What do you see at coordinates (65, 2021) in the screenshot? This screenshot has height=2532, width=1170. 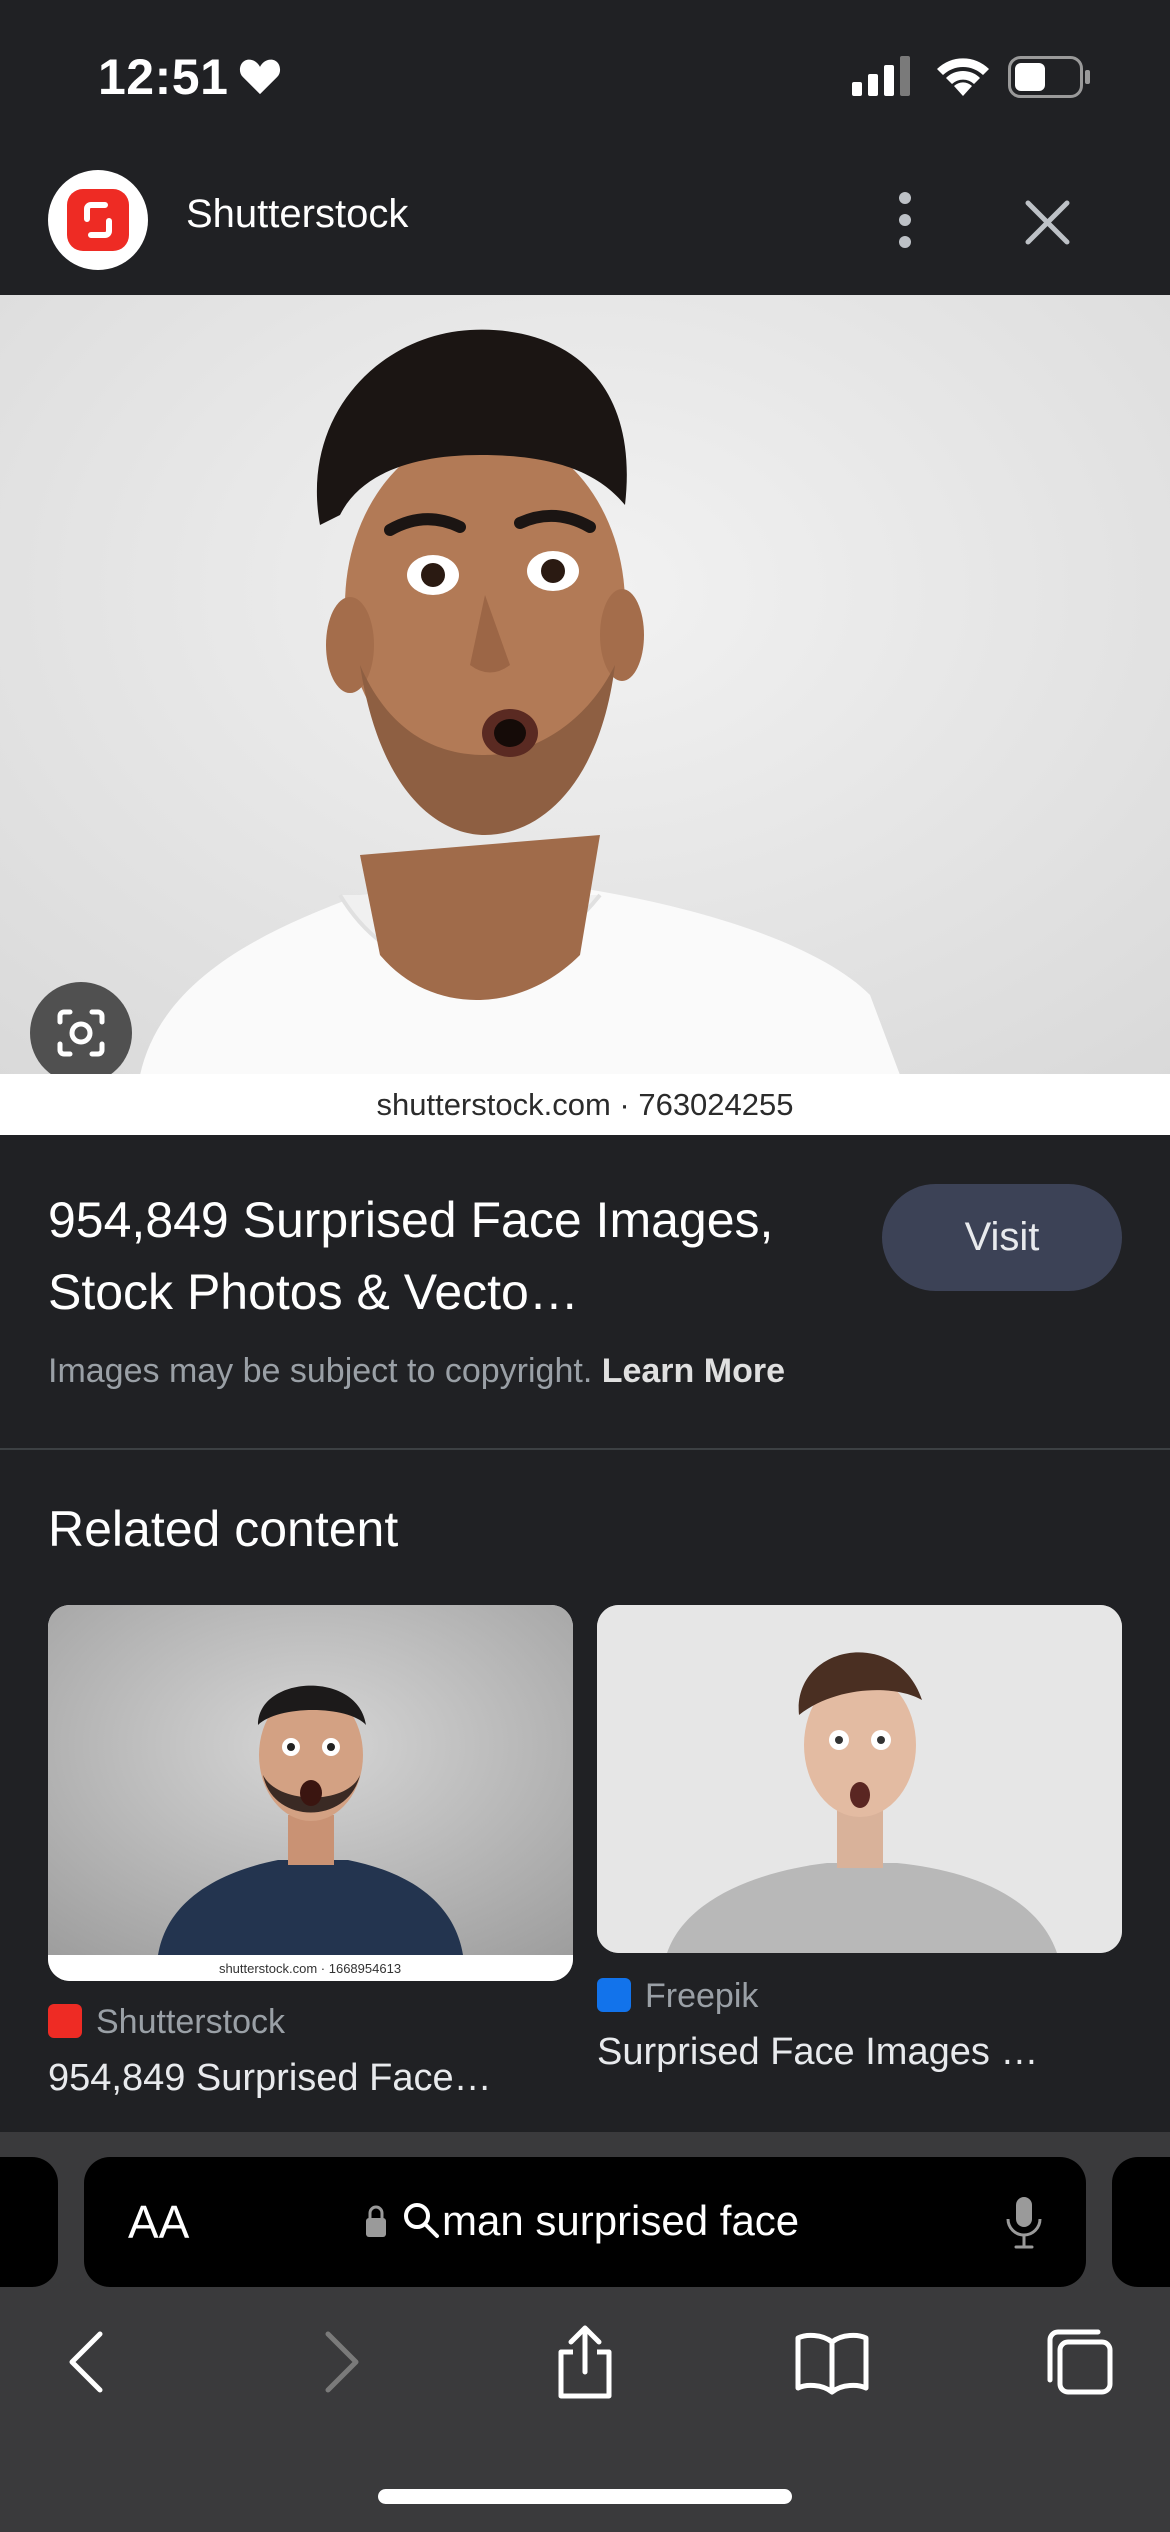 I see `shutterstock-favicon-icon` at bounding box center [65, 2021].